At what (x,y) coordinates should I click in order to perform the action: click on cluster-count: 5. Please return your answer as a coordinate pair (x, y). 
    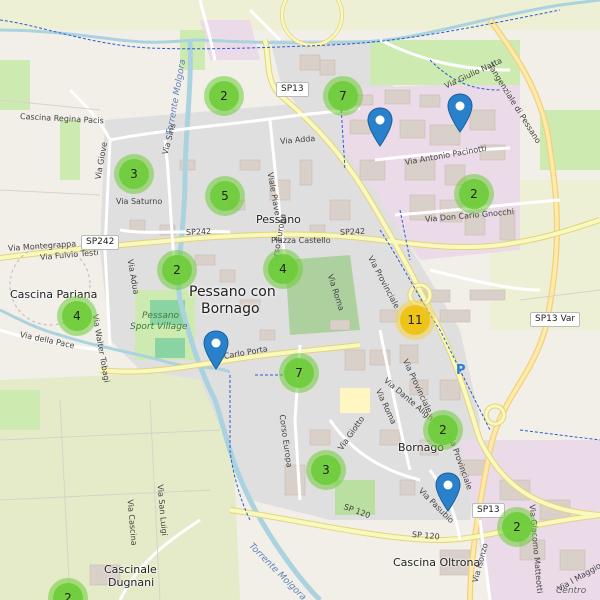
    Looking at the image, I should click on (225, 196).